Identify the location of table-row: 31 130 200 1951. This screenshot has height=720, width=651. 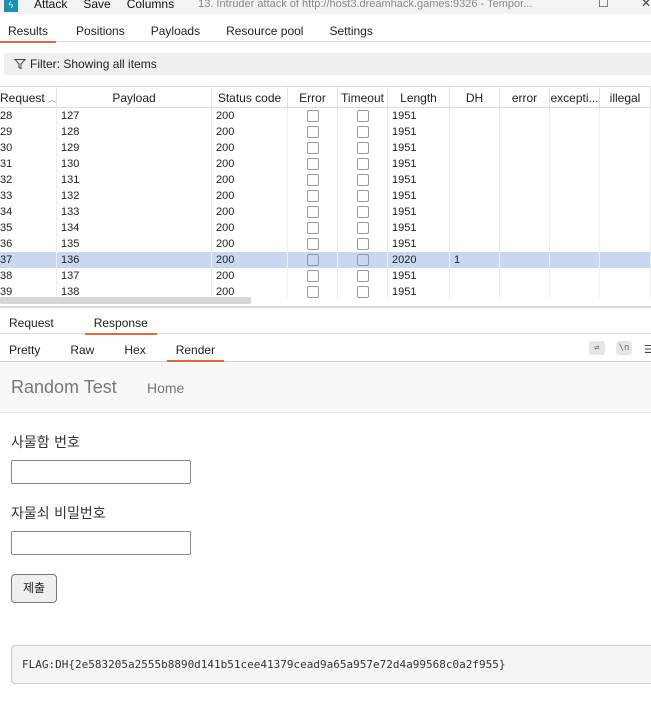
(325, 164).